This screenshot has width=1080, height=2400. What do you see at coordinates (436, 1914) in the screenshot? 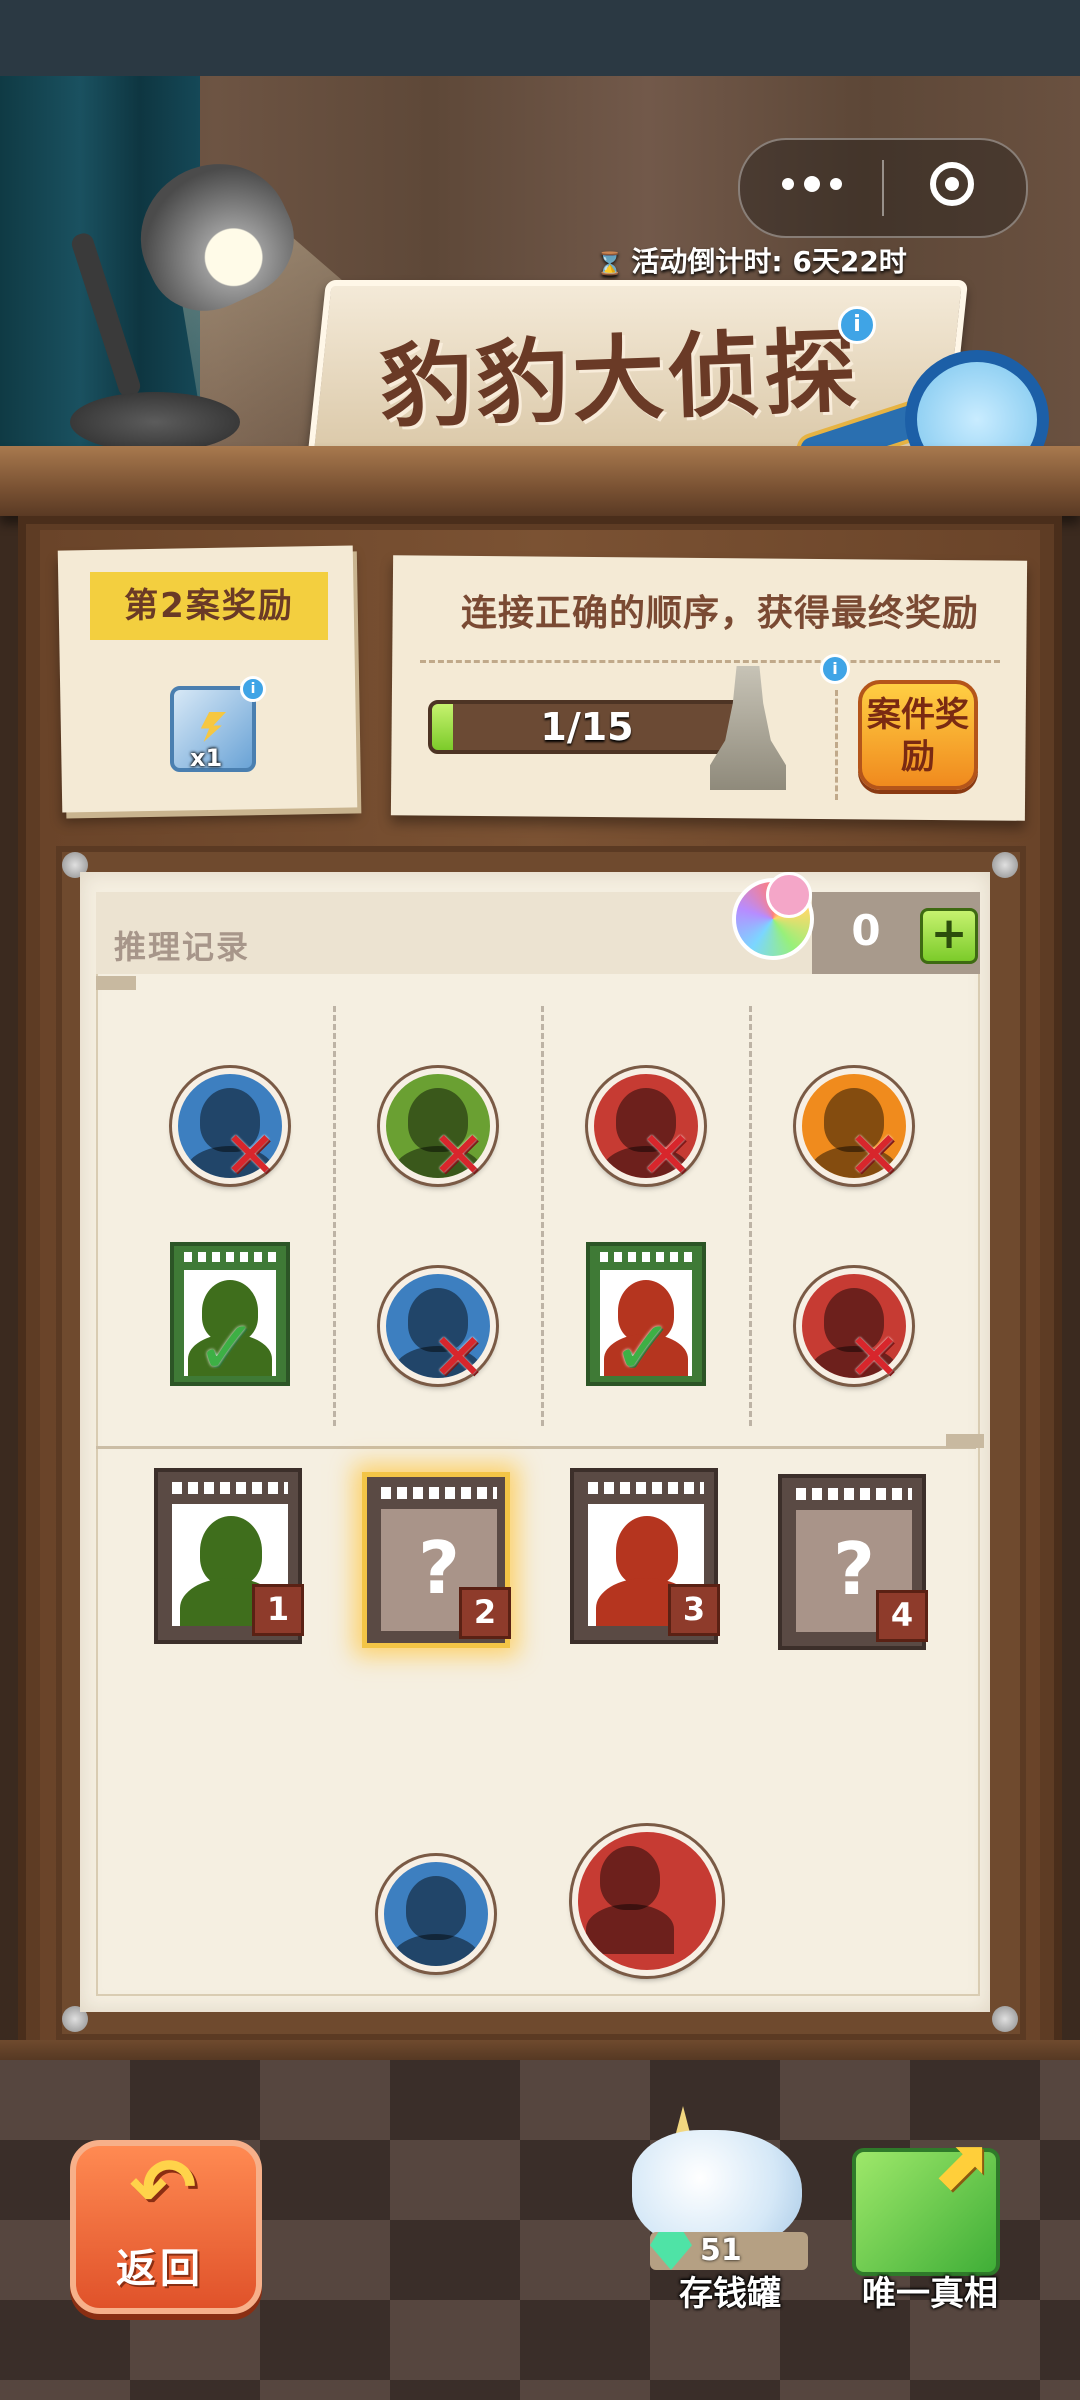
I see `candidate-avatar` at bounding box center [436, 1914].